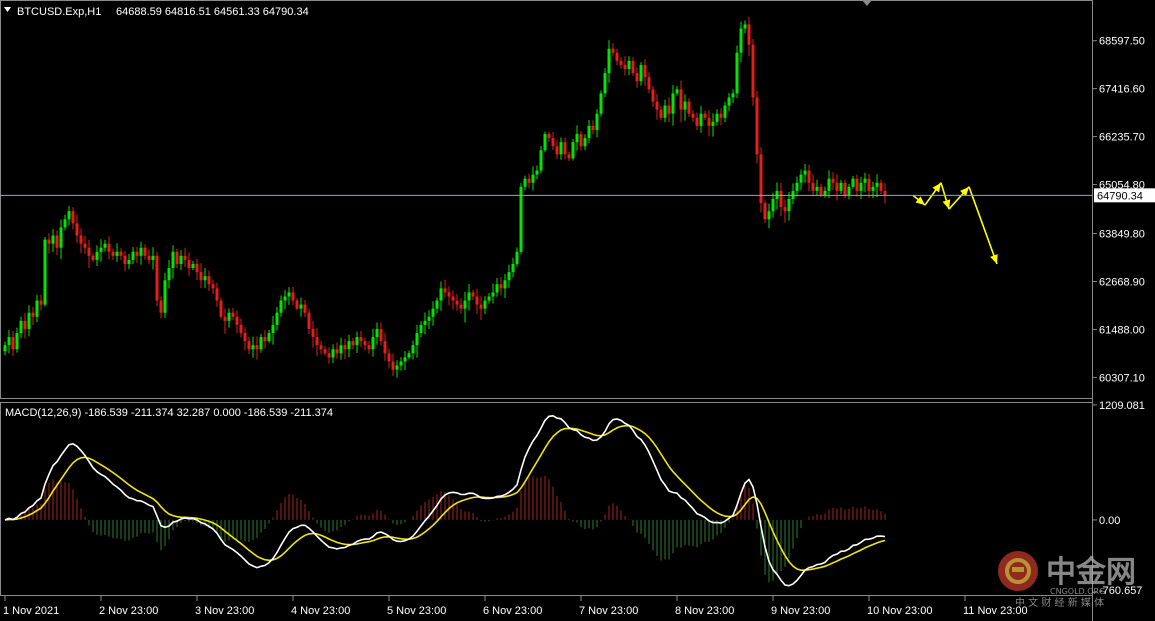 This screenshot has width=1155, height=621. I want to click on y-tick-label: 65054.80, so click(1122, 186).